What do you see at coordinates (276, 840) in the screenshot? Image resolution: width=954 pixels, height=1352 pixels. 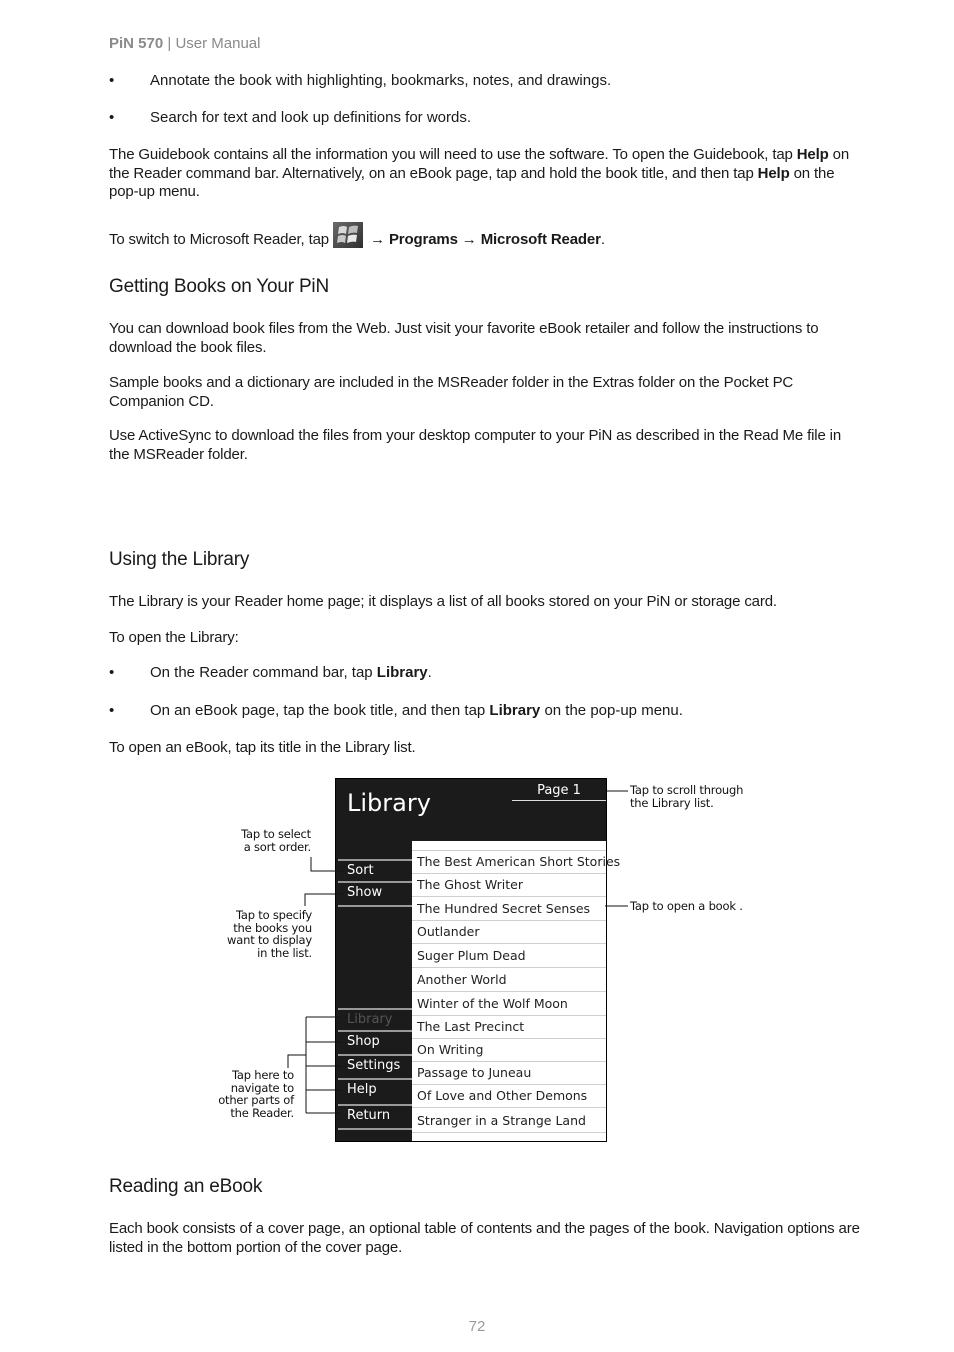 I see `callout-sort: Tap to select a sort order.` at bounding box center [276, 840].